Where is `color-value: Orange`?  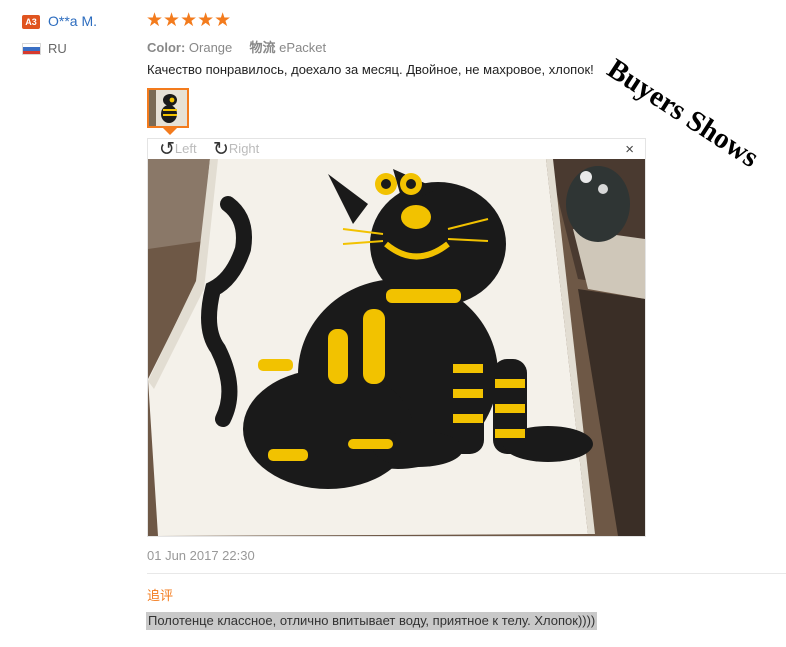
color-value: Orange is located at coordinates (210, 47).